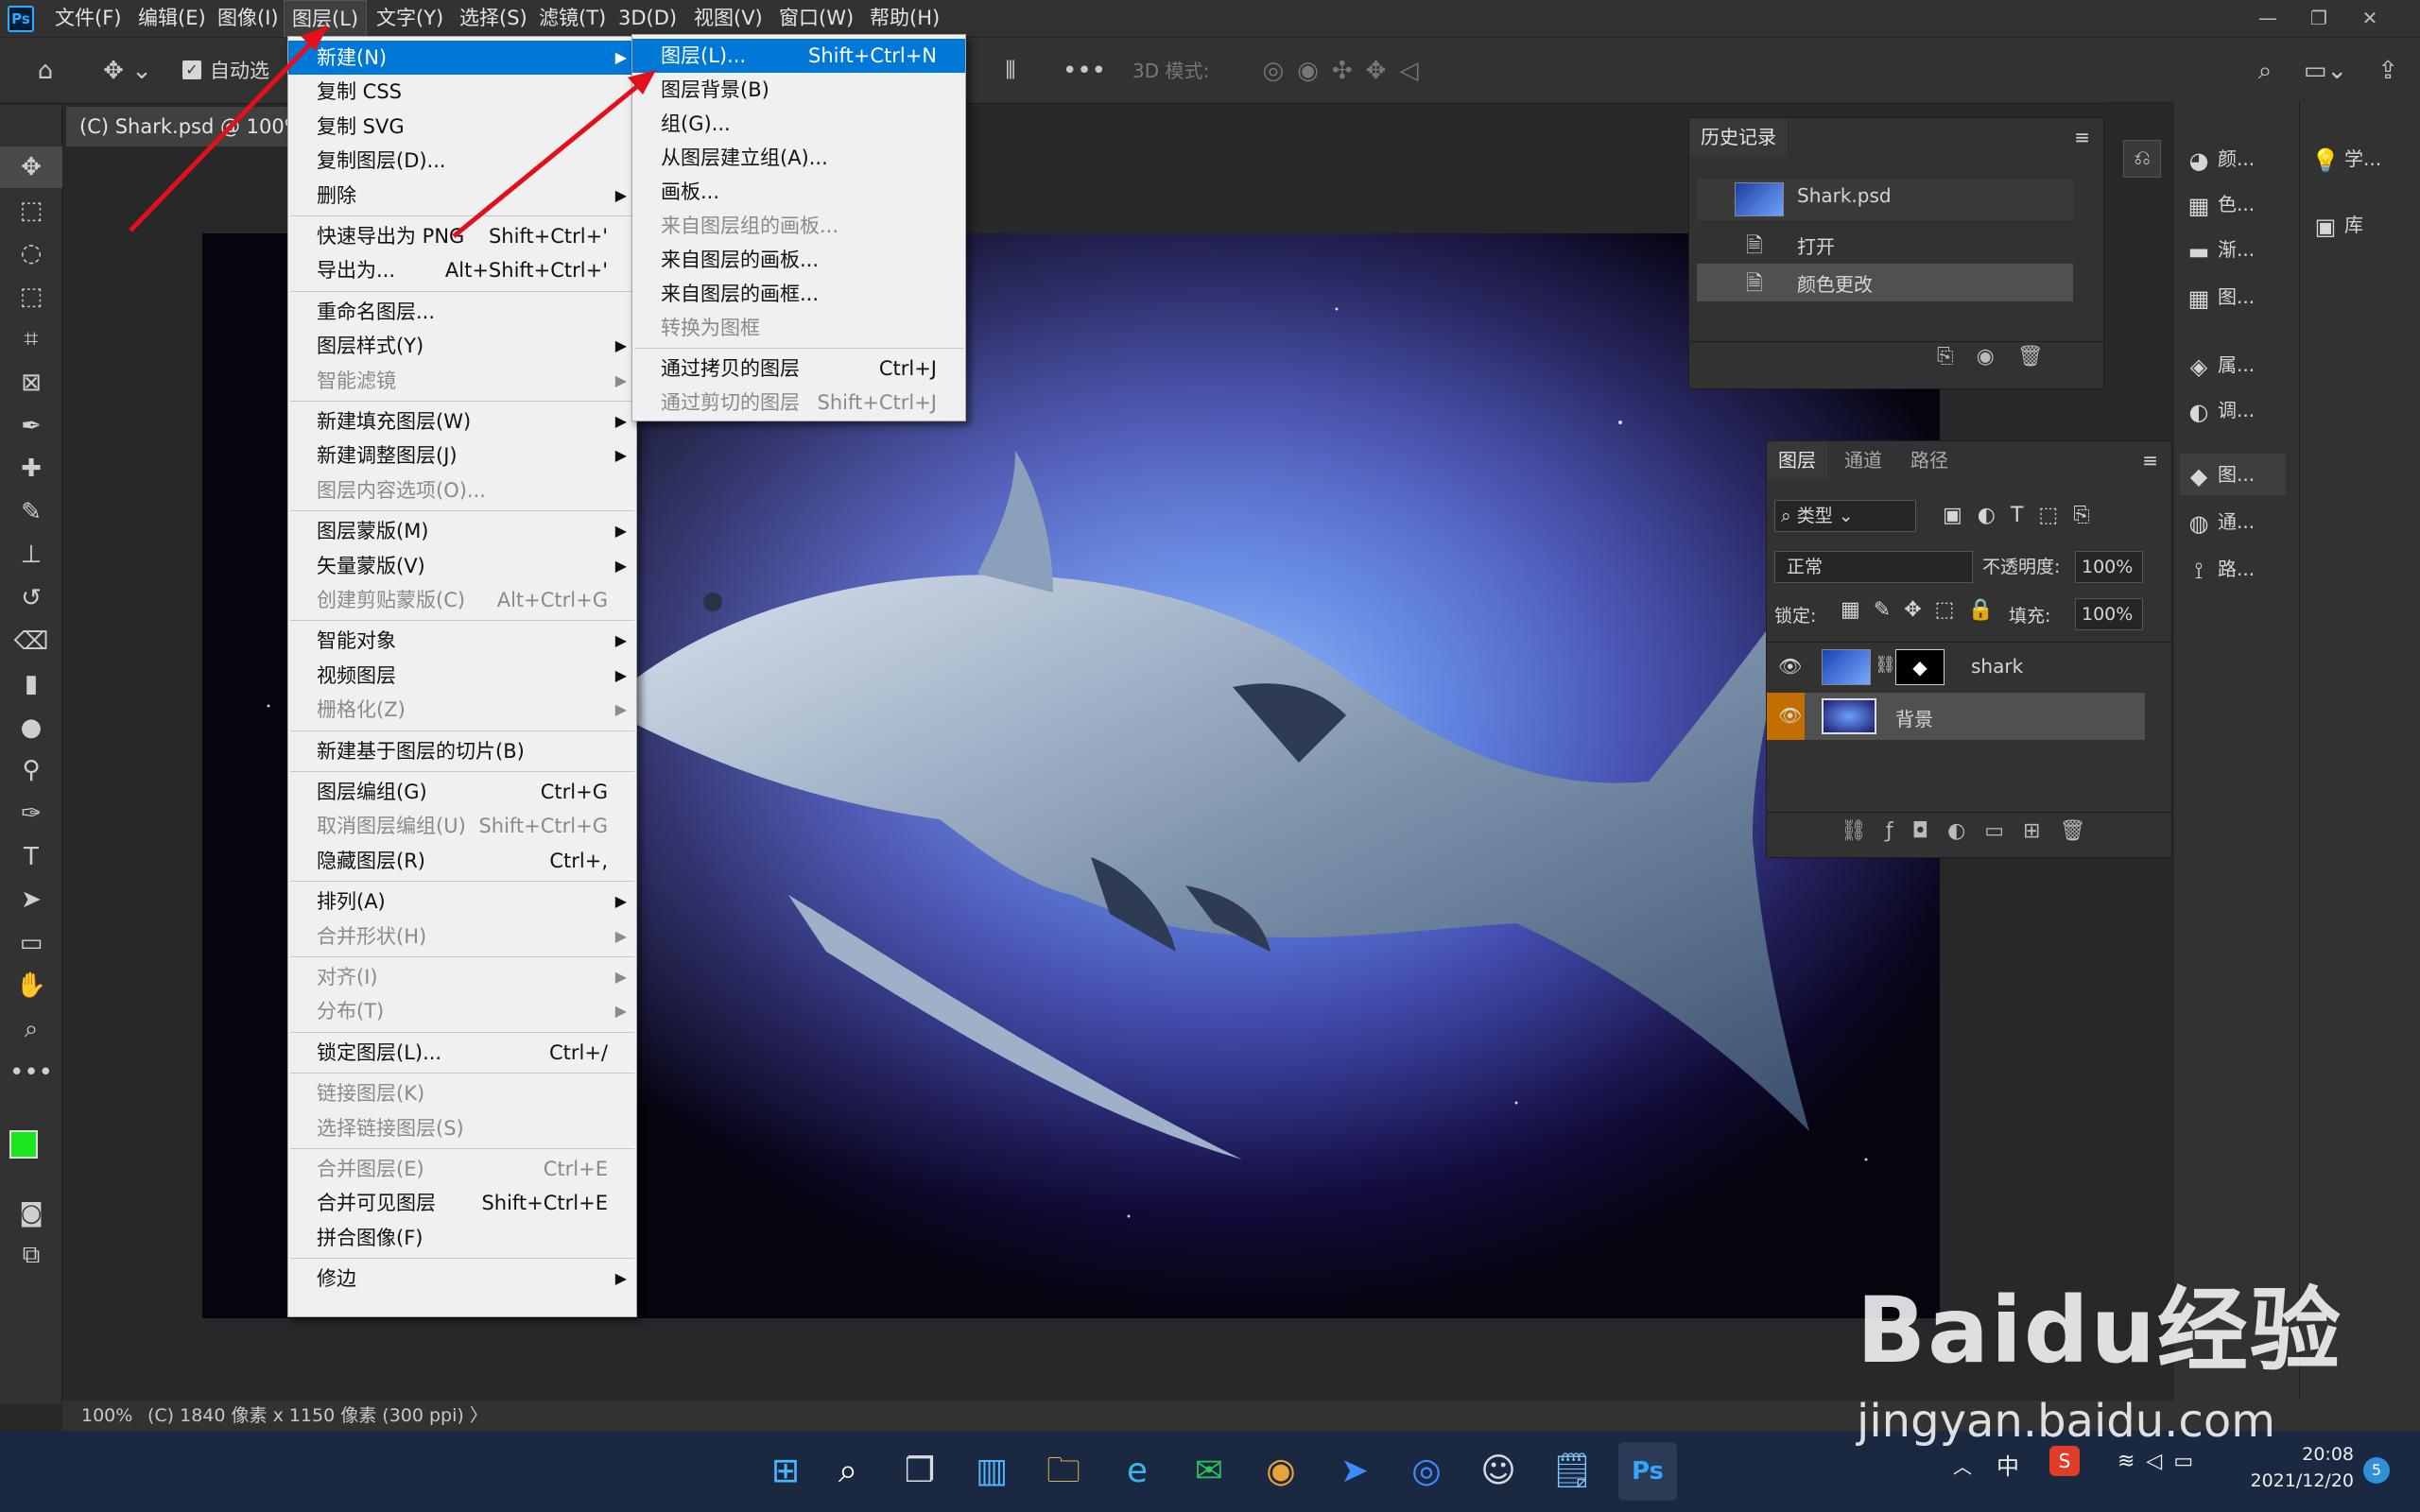  I want to click on file-explorer-icon: 🗀, so click(1063, 1471).